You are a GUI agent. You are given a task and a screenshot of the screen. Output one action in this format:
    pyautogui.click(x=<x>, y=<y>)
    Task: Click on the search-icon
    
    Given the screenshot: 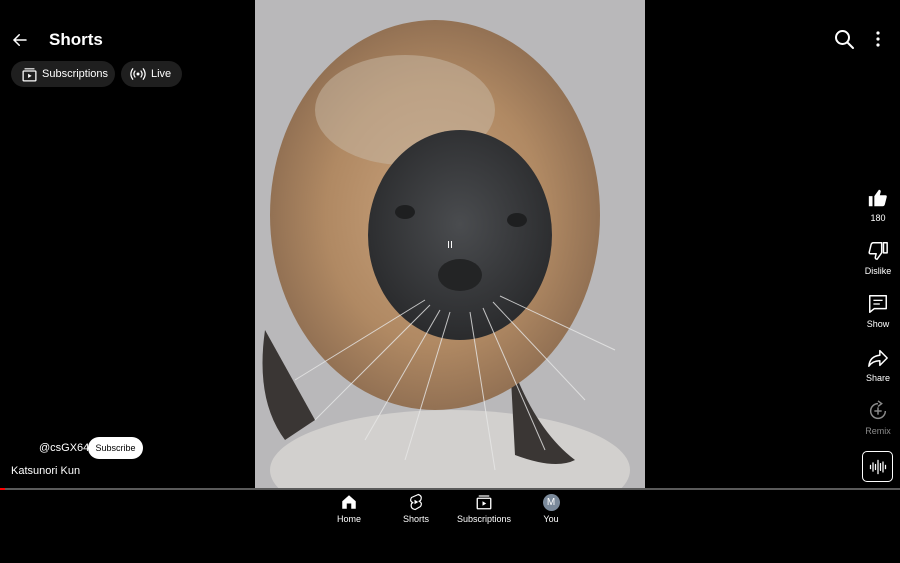 What is the action you would take?
    pyautogui.click(x=844, y=39)
    